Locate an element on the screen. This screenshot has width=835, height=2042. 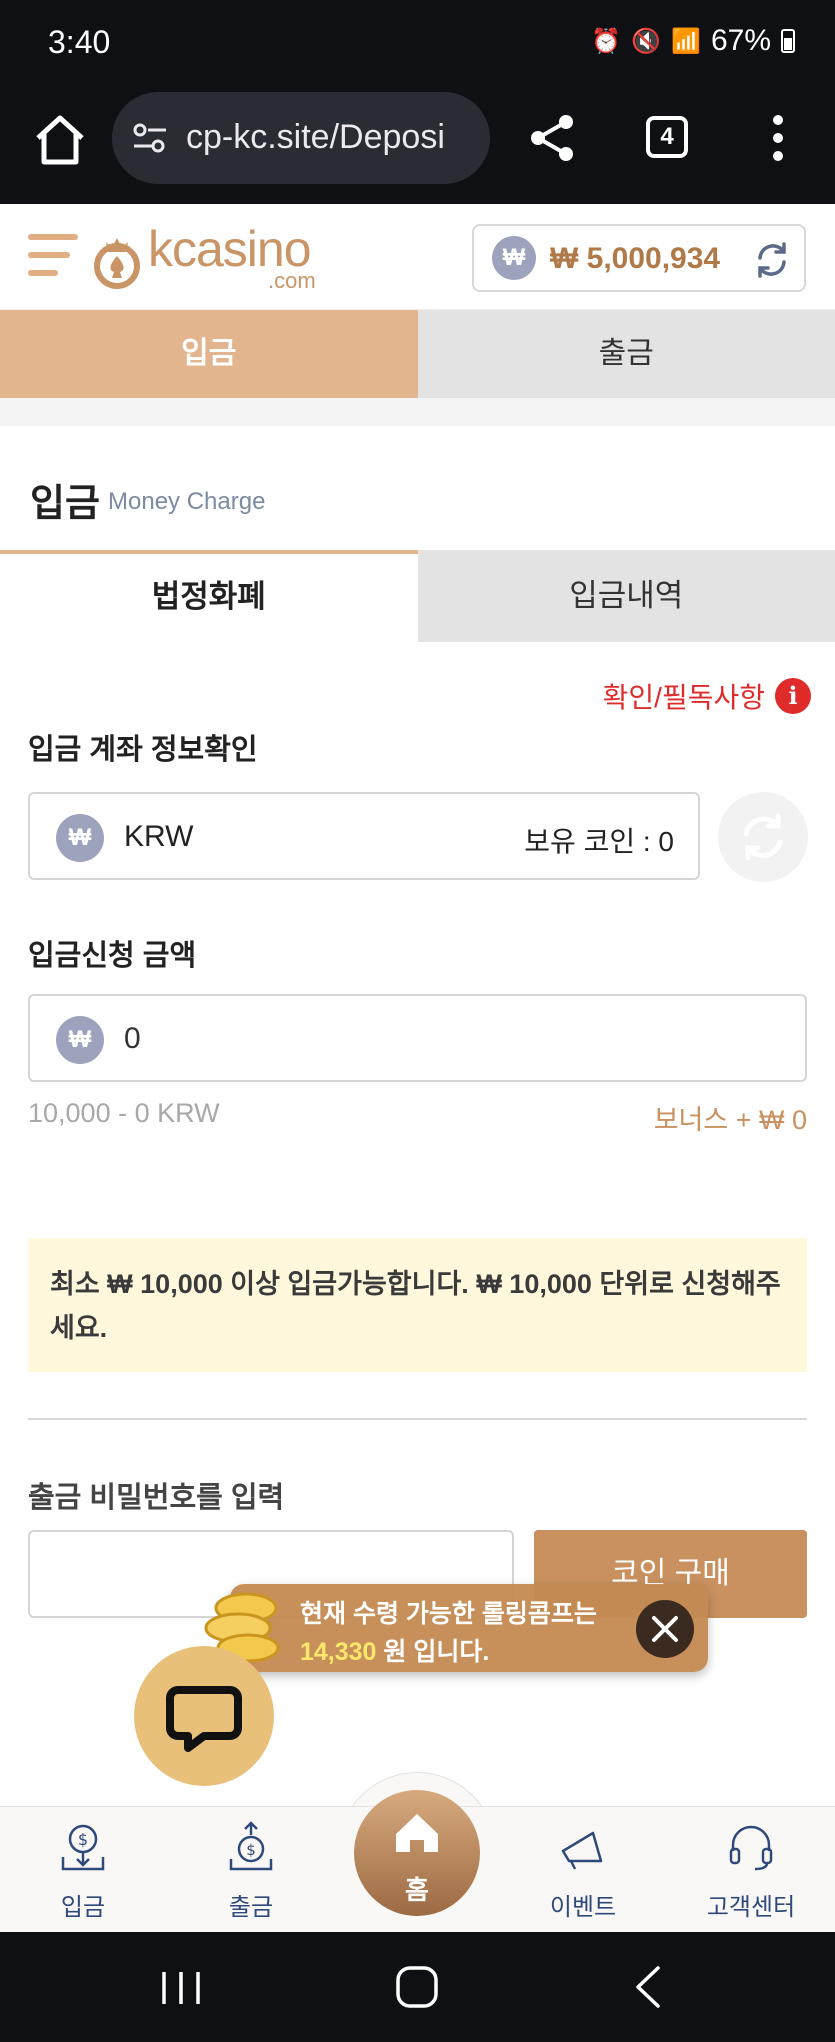
site-logo: kcasino .com is located at coordinates (212, 257).